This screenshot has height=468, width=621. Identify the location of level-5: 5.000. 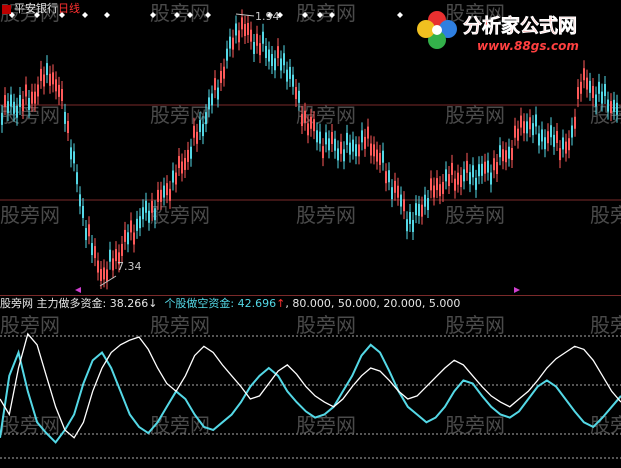
(444, 303).